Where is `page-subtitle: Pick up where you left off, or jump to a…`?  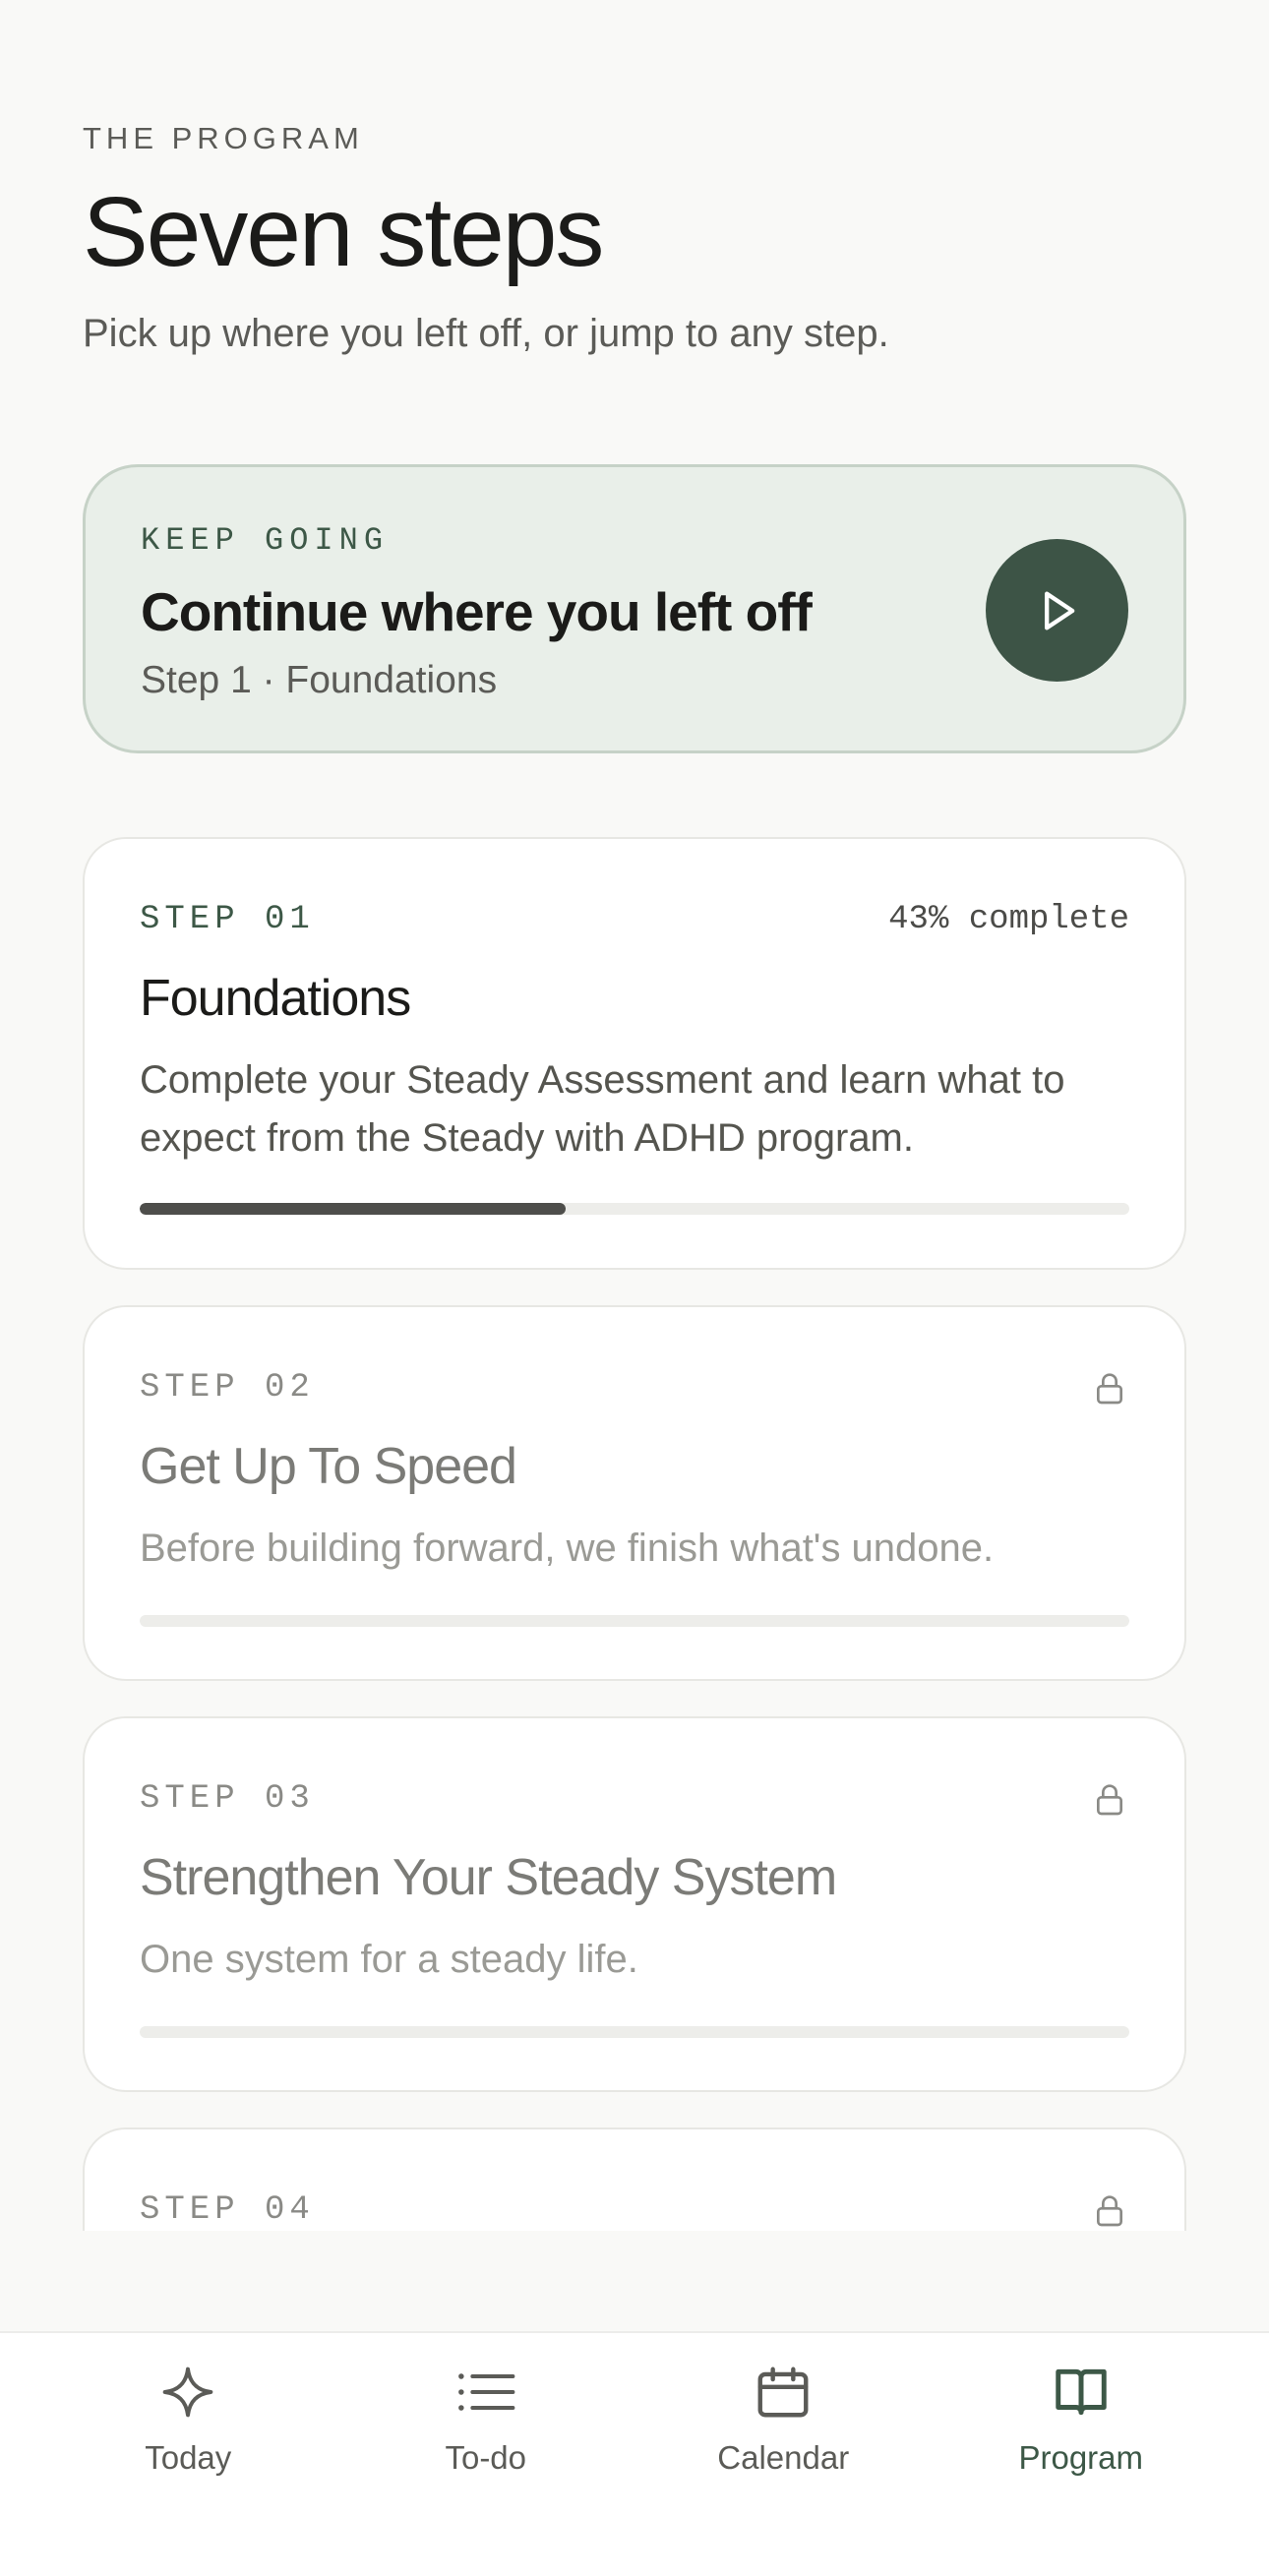 page-subtitle: Pick up where you left off, or jump to a… is located at coordinates (486, 334).